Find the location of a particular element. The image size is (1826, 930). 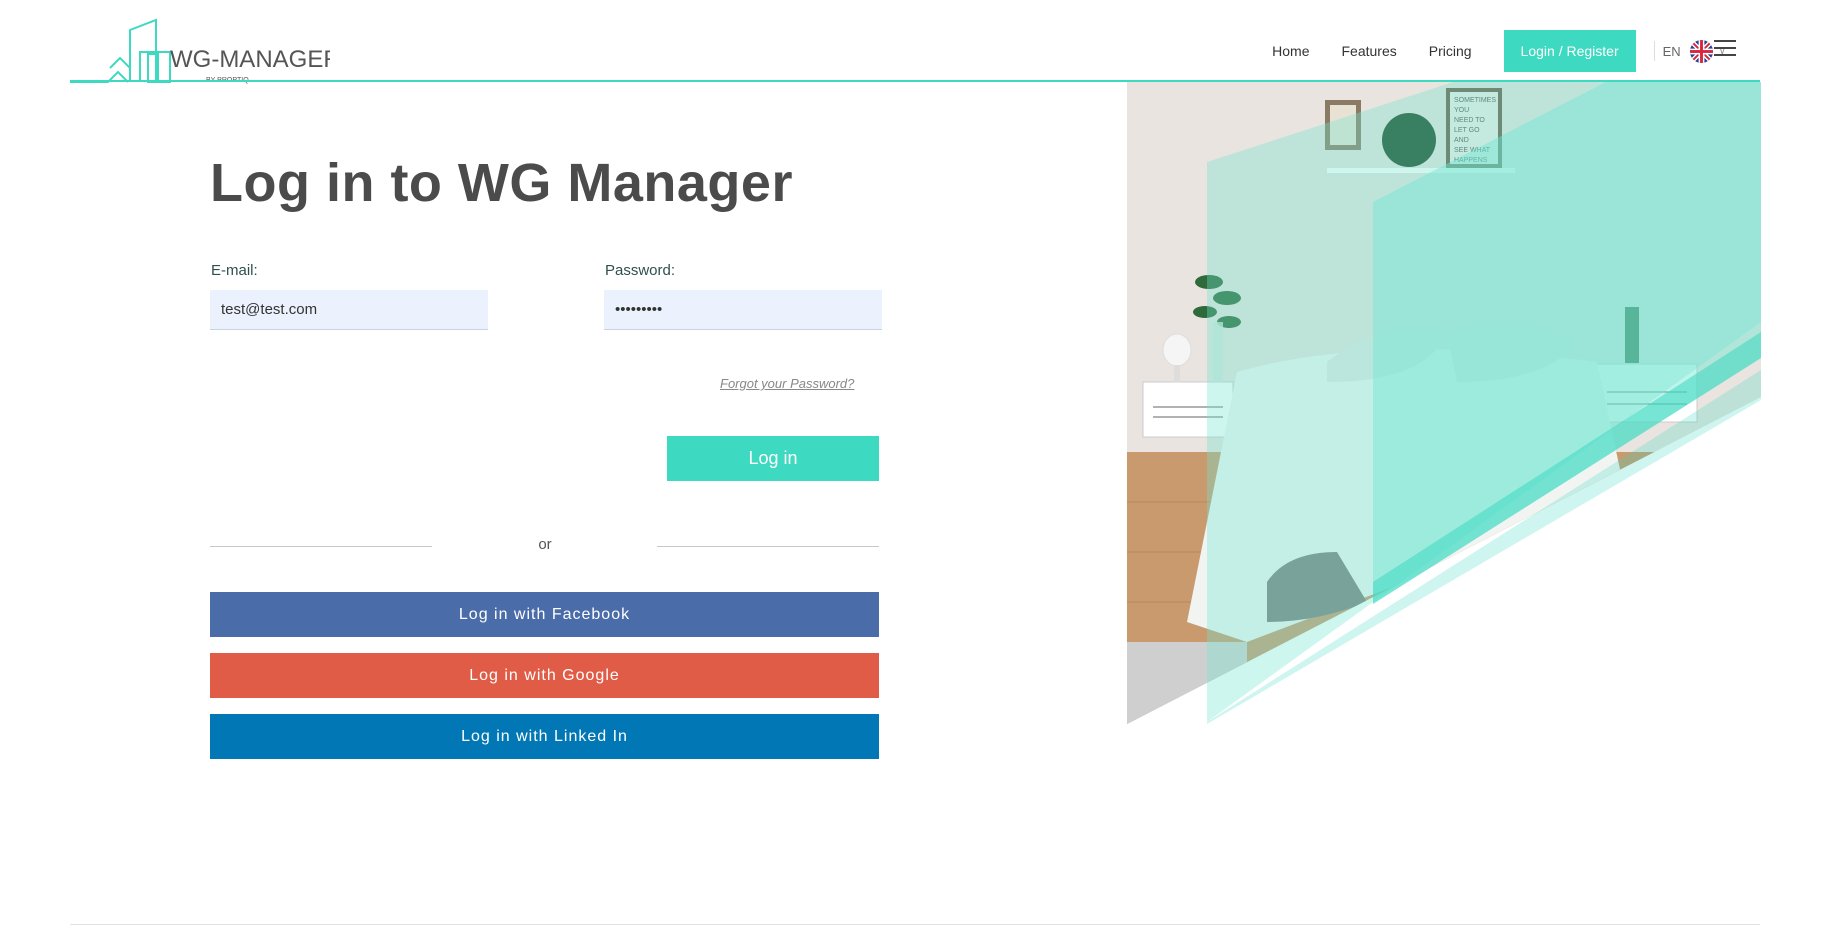

logo-text: WG-MANAGER is located at coordinates (250, 59).